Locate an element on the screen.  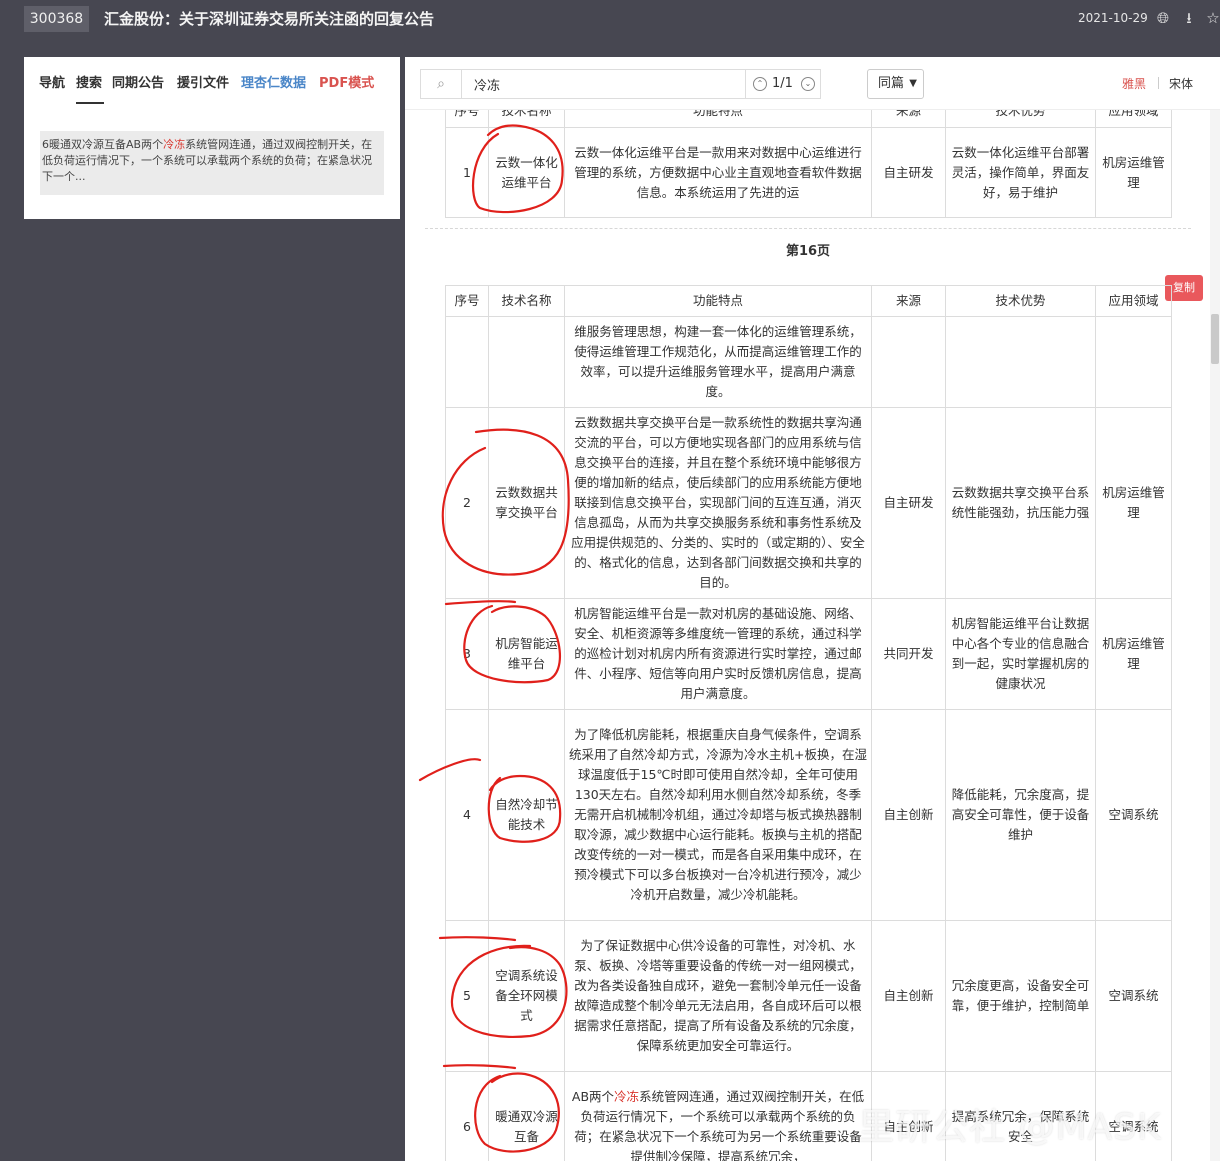
document-date: 2021-10-29 is located at coordinates (1113, 18).